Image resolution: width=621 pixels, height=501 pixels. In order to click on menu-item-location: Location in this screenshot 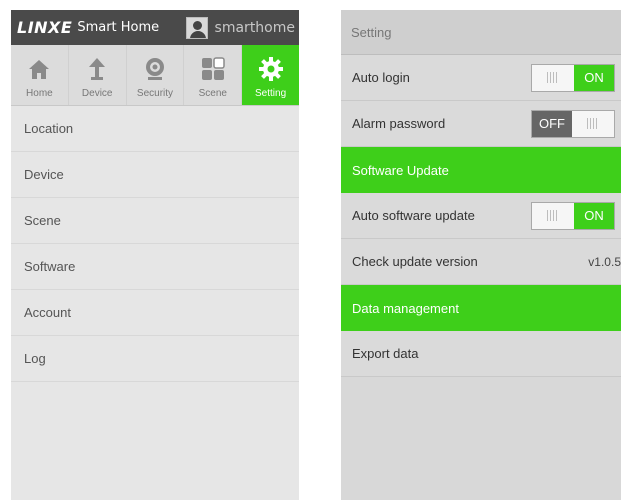, I will do `click(155, 129)`.